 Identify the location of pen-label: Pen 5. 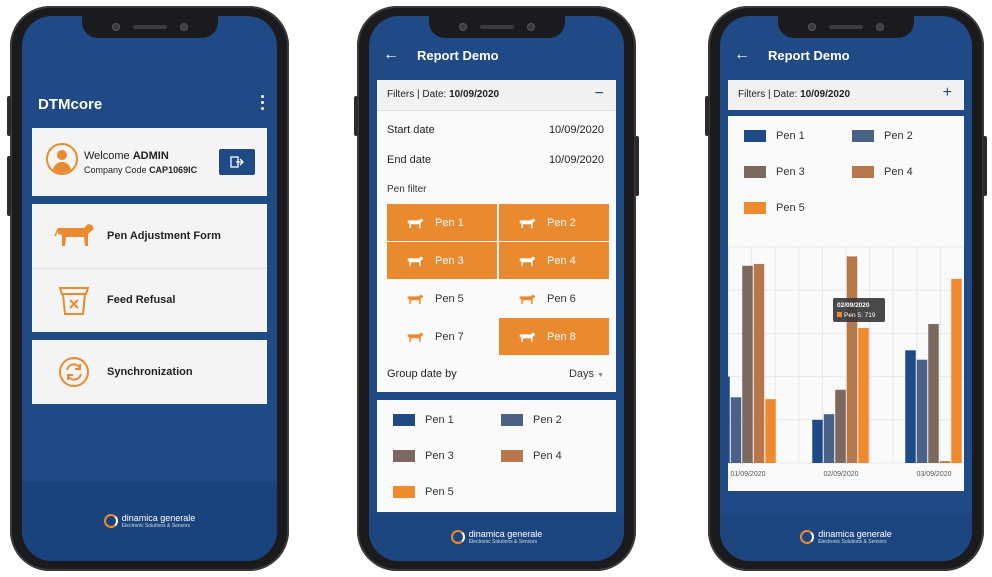
(449, 298).